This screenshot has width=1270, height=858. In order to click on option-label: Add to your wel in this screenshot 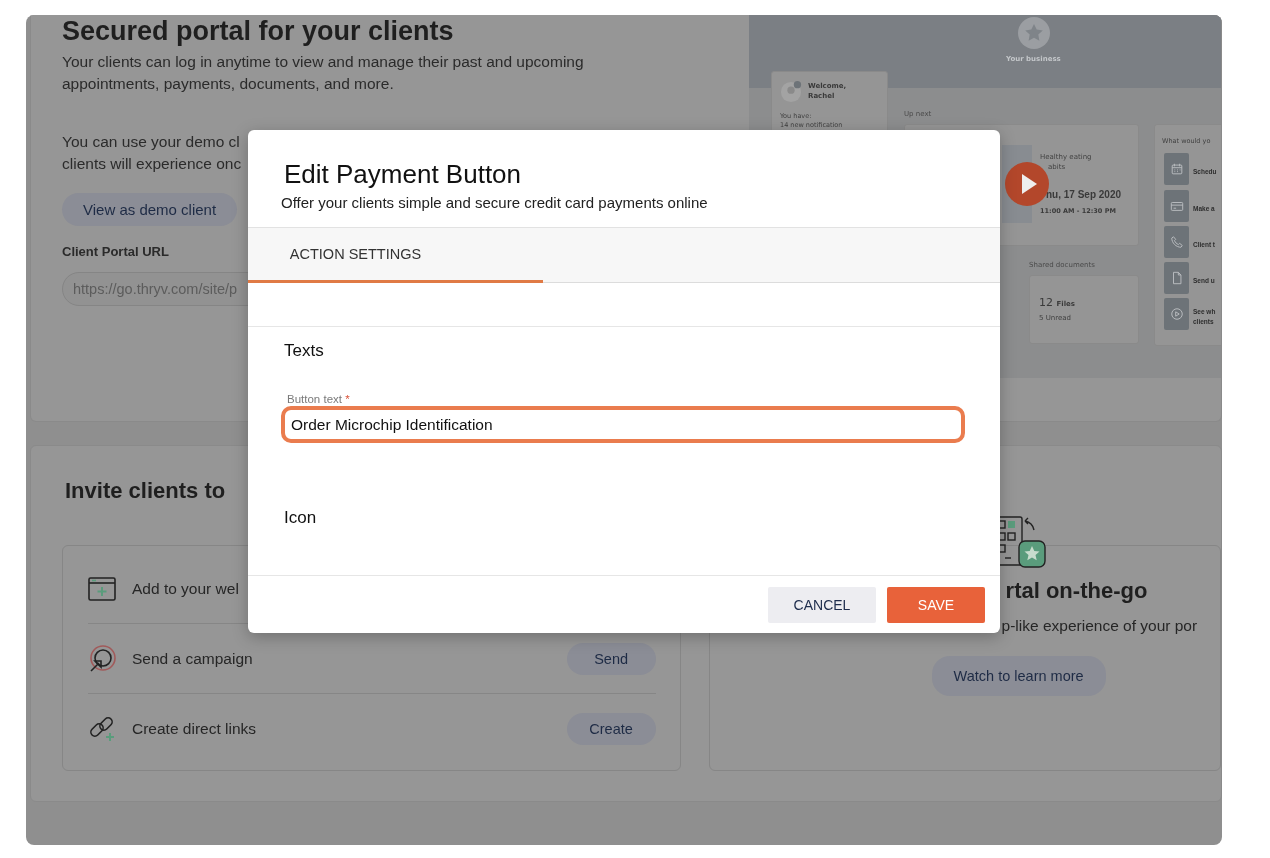, I will do `click(186, 588)`.